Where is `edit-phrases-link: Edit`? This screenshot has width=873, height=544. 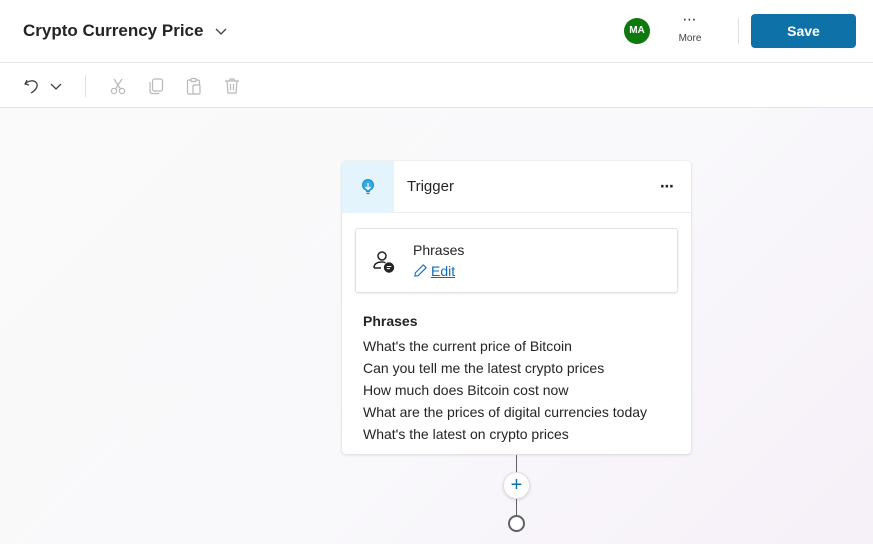 edit-phrases-link: Edit is located at coordinates (434, 271).